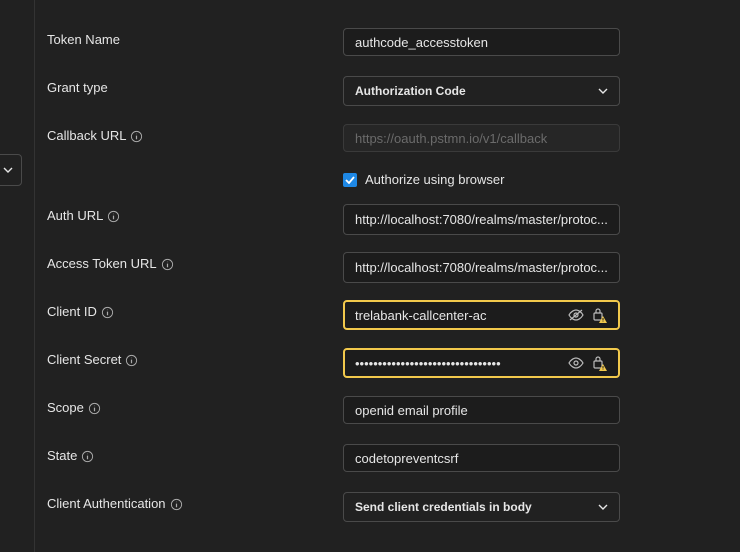 This screenshot has width=740, height=552. I want to click on grant-type-label: Grant type, so click(77, 87).